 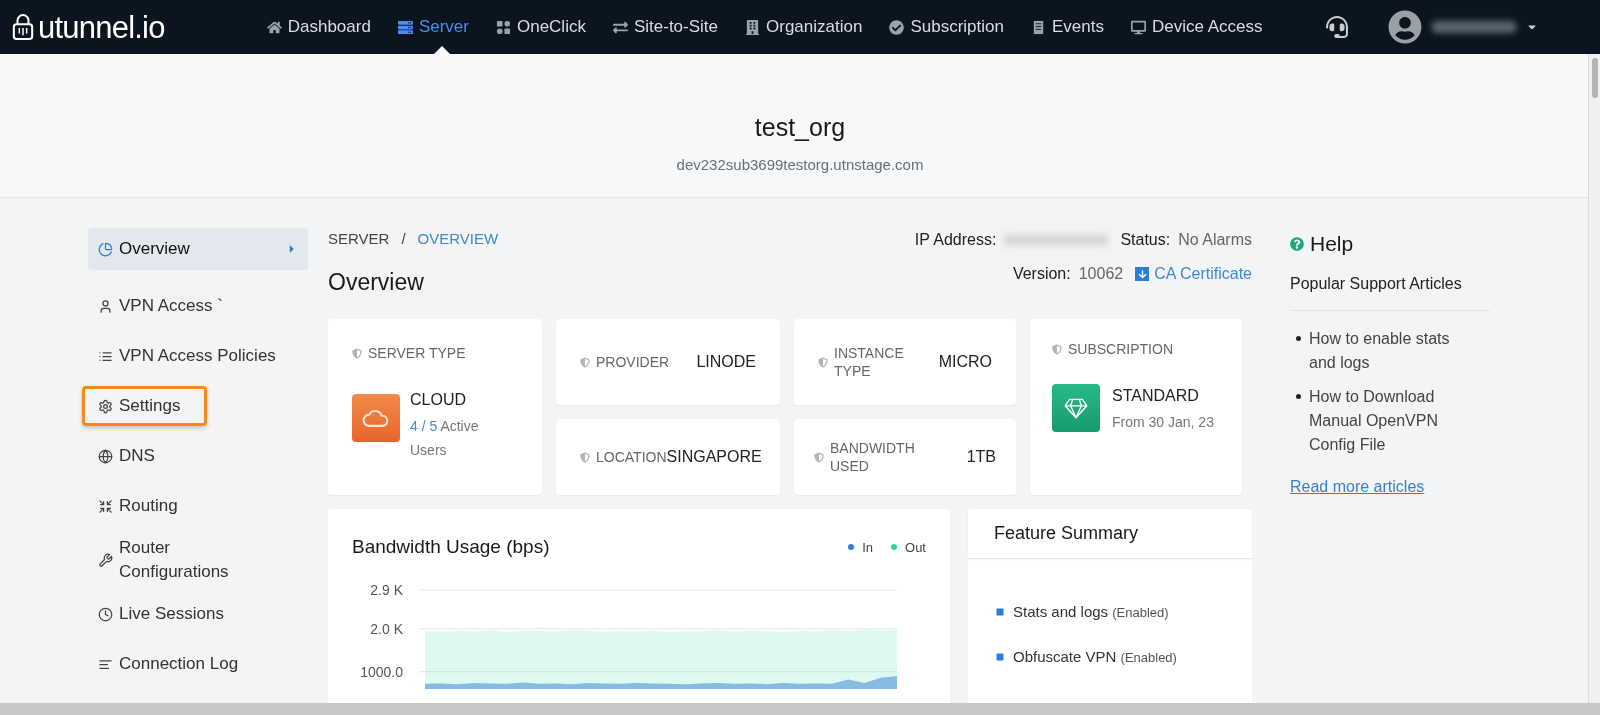 What do you see at coordinates (376, 282) in the screenshot?
I see `page-title: Overview` at bounding box center [376, 282].